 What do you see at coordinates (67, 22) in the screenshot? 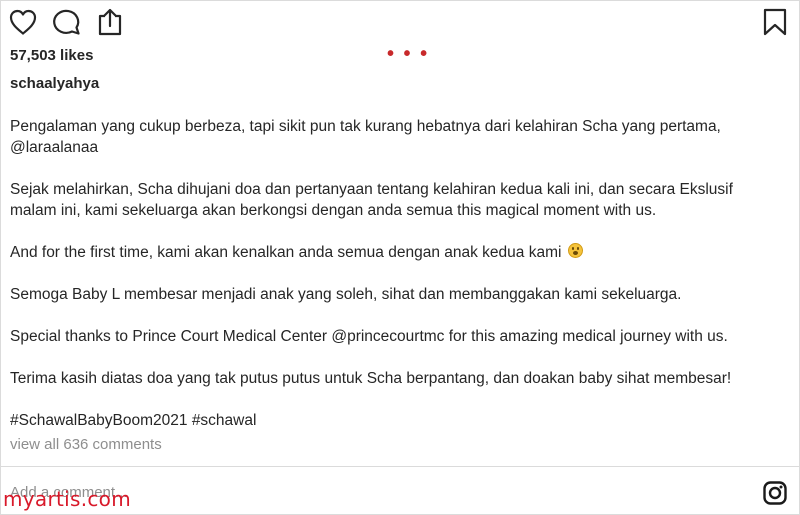
I see `speech-bubble-icon` at bounding box center [67, 22].